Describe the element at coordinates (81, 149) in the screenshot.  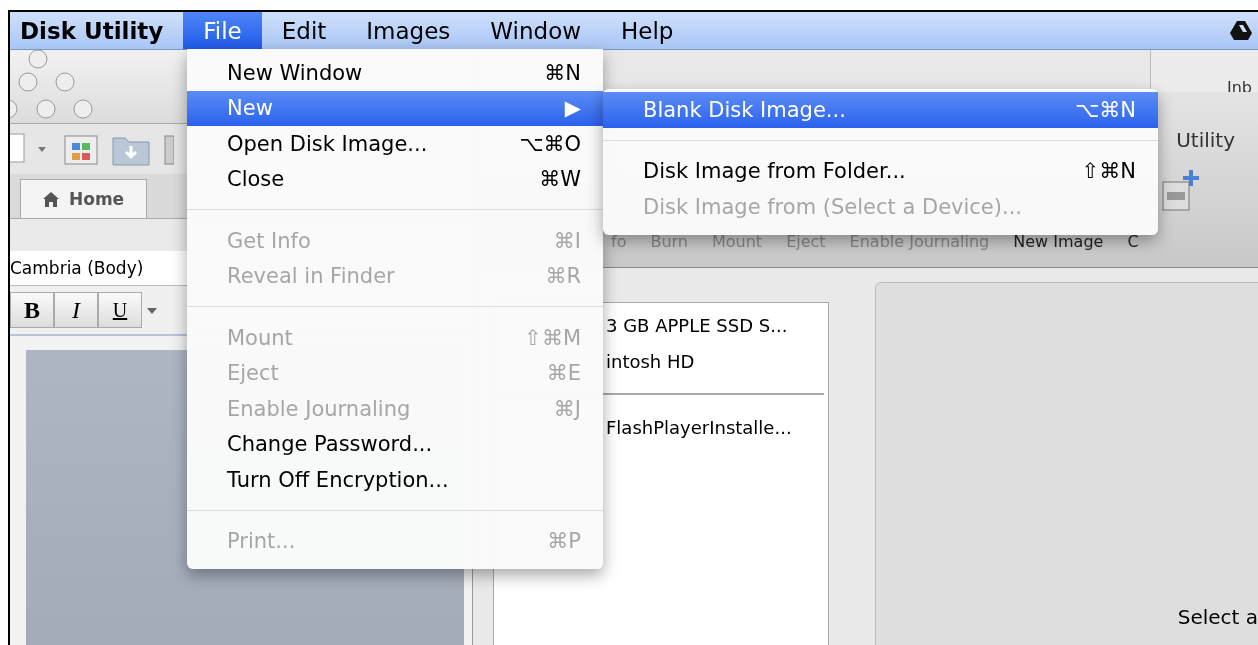
I see `gallery-icon` at that location.